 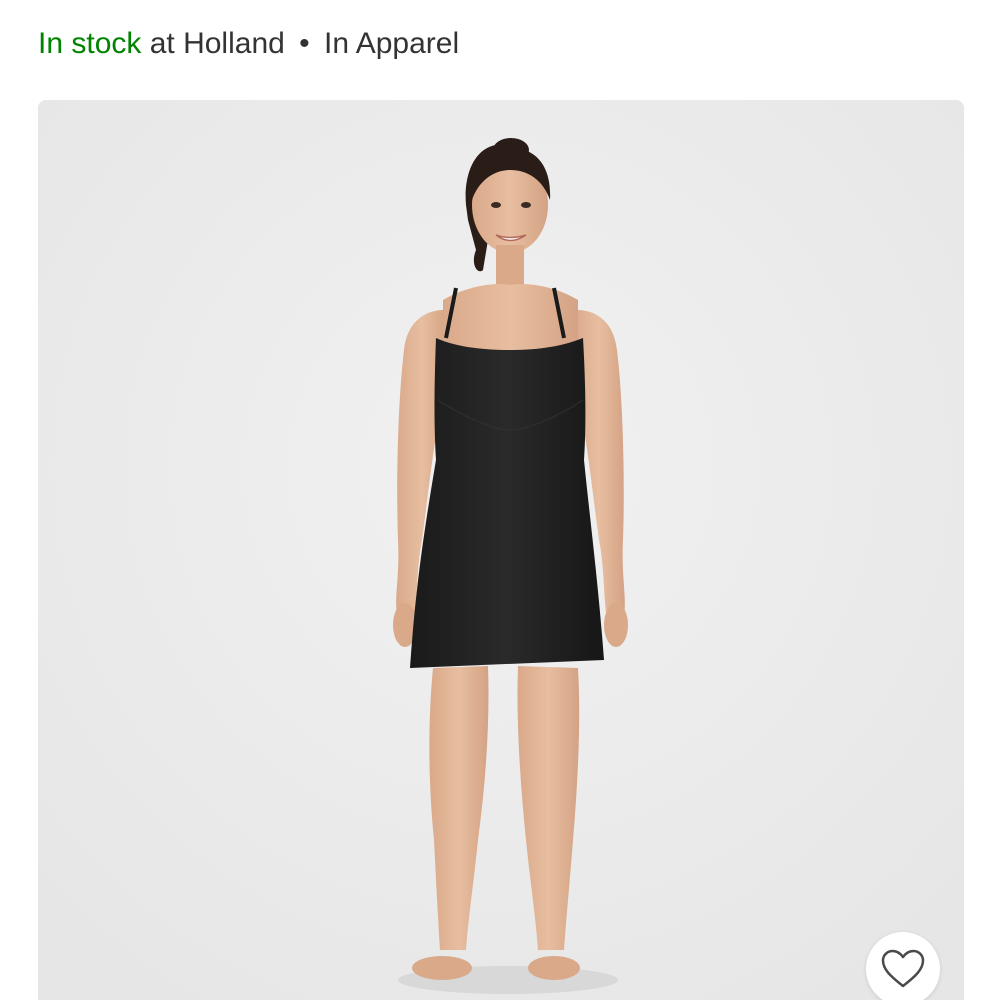 I want to click on favorite-button, so click(x=903, y=966).